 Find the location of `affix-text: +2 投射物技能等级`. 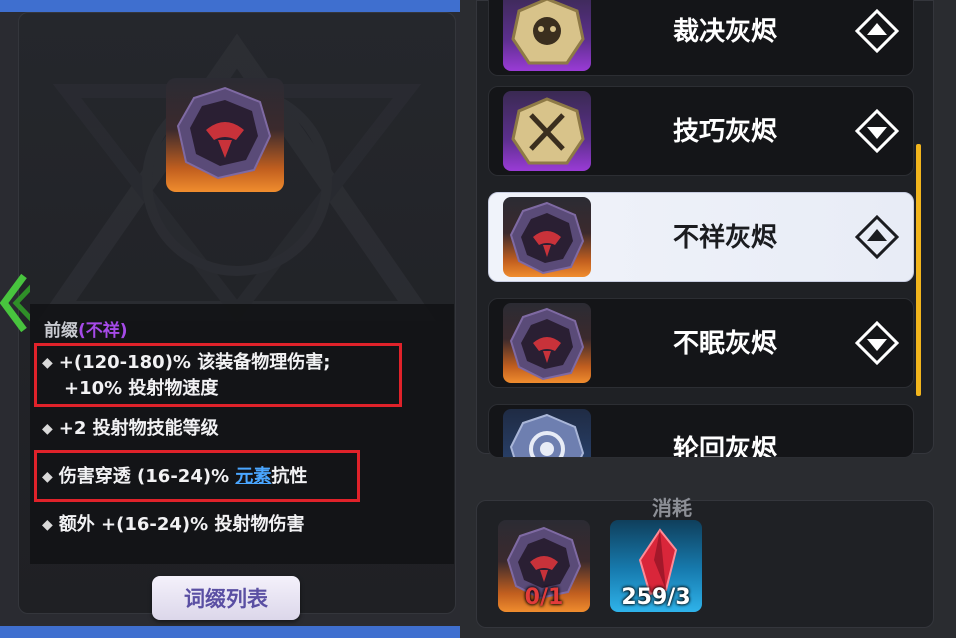

affix-text: +2 投射物技能等级 is located at coordinates (138, 428).